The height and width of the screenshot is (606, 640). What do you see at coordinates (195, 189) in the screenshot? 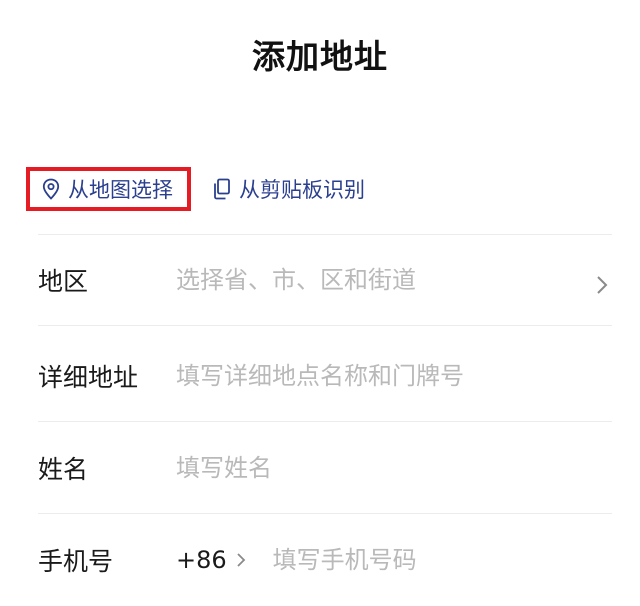
I see `quick-actions: 从地图选择 从剪贴板识别` at bounding box center [195, 189].